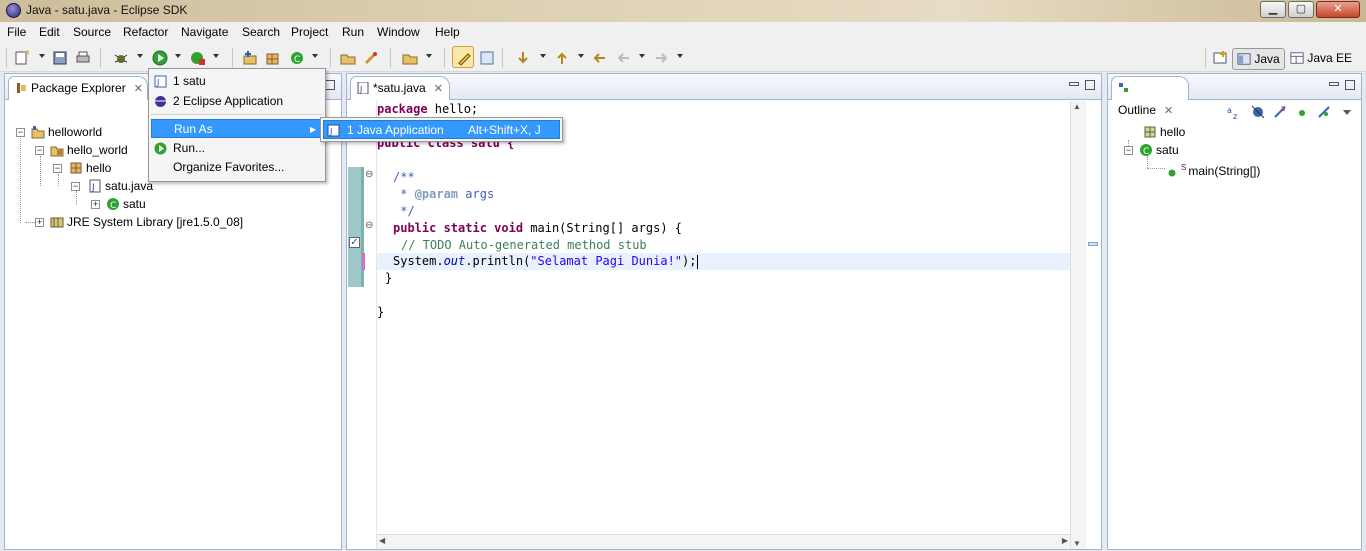  What do you see at coordinates (562, 58) in the screenshot?
I see `previous-annotation-icon` at bounding box center [562, 58].